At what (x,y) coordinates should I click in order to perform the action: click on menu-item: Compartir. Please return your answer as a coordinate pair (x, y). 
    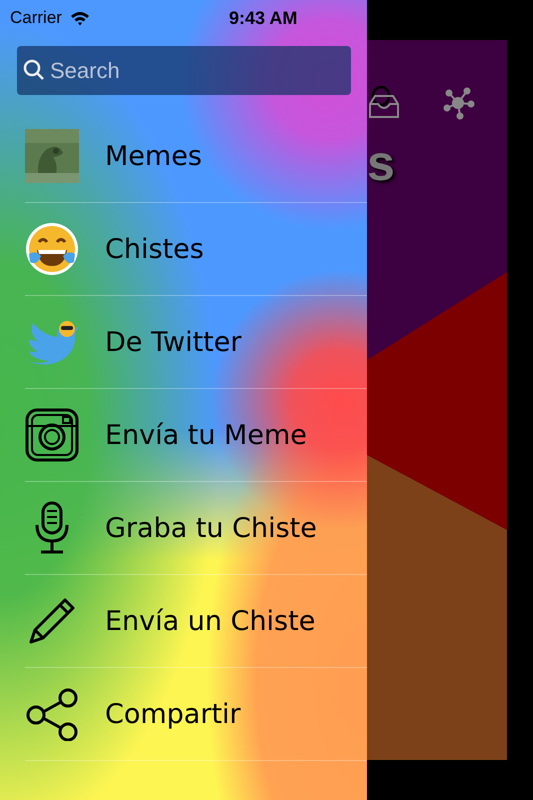
    Looking at the image, I should click on (196, 714).